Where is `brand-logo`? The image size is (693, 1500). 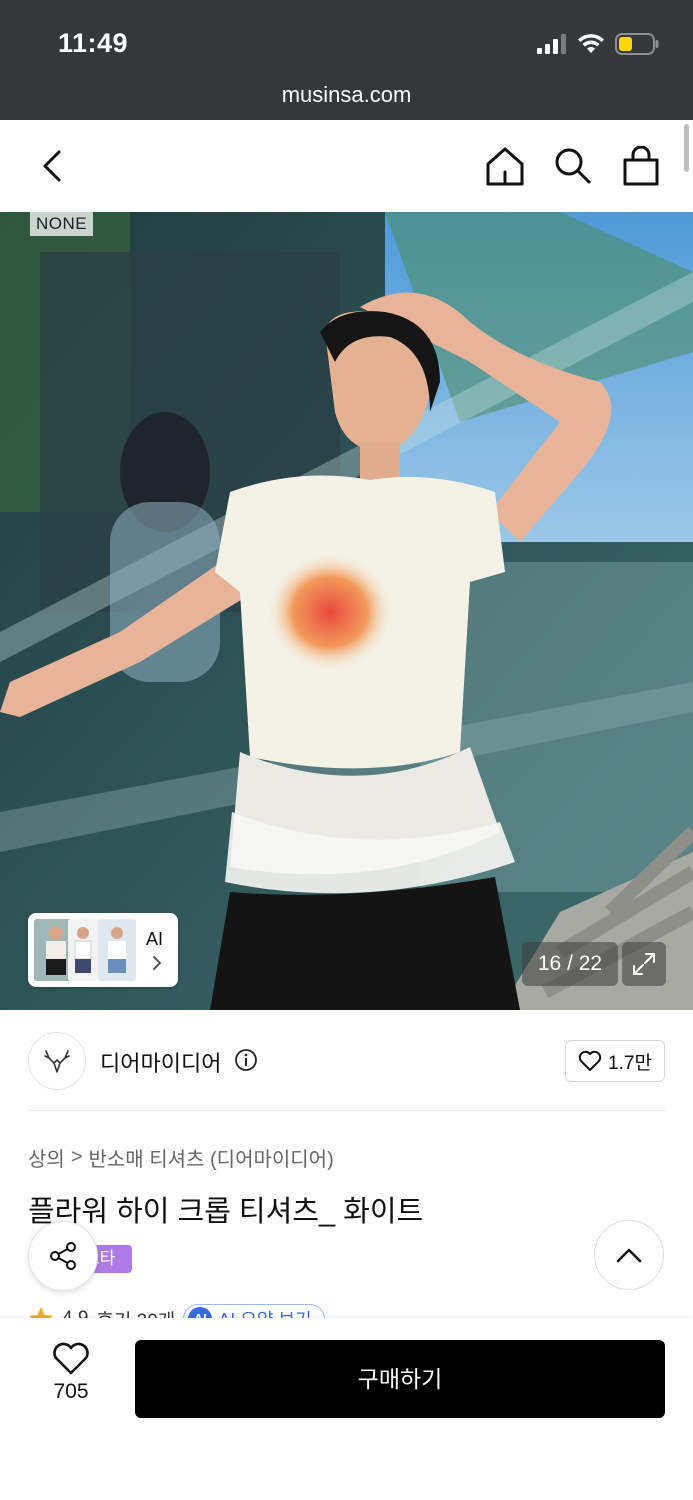
brand-logo is located at coordinates (57, 1061).